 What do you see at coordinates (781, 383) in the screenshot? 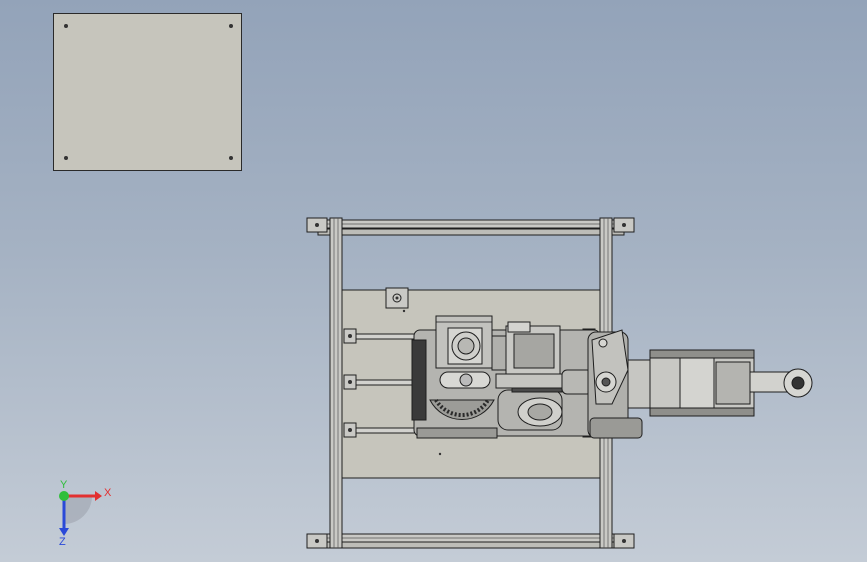
I see `end-effector` at bounding box center [781, 383].